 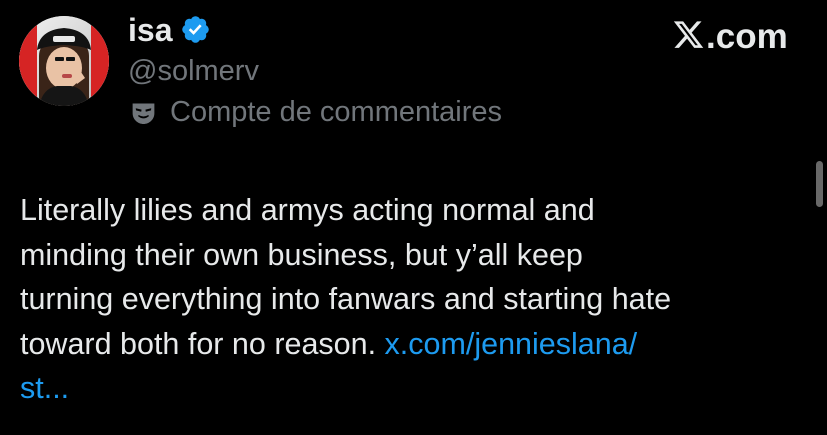 I want to click on avatar, so click(x=64, y=61).